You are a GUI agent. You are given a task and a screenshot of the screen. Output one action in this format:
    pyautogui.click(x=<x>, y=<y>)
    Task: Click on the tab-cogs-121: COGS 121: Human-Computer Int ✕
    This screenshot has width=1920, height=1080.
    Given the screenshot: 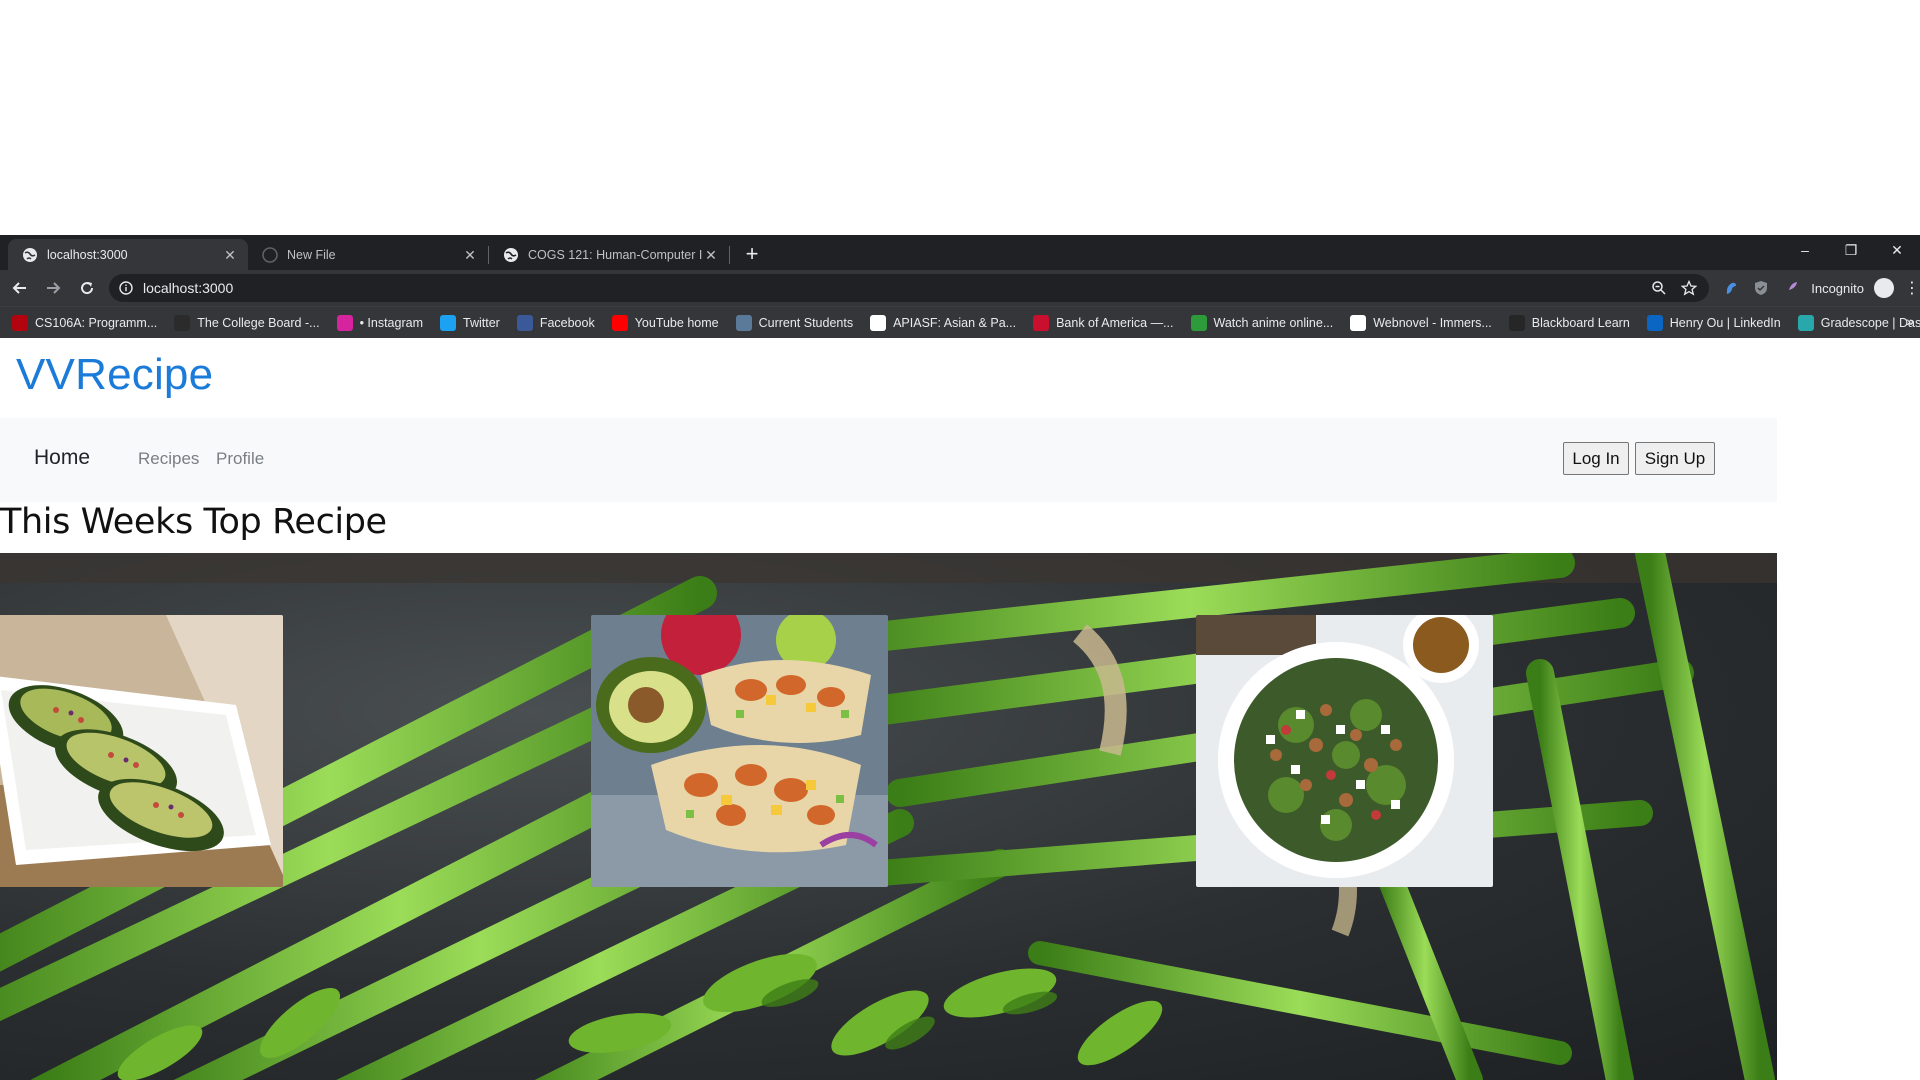 What is the action you would take?
    pyautogui.click(x=609, y=254)
    